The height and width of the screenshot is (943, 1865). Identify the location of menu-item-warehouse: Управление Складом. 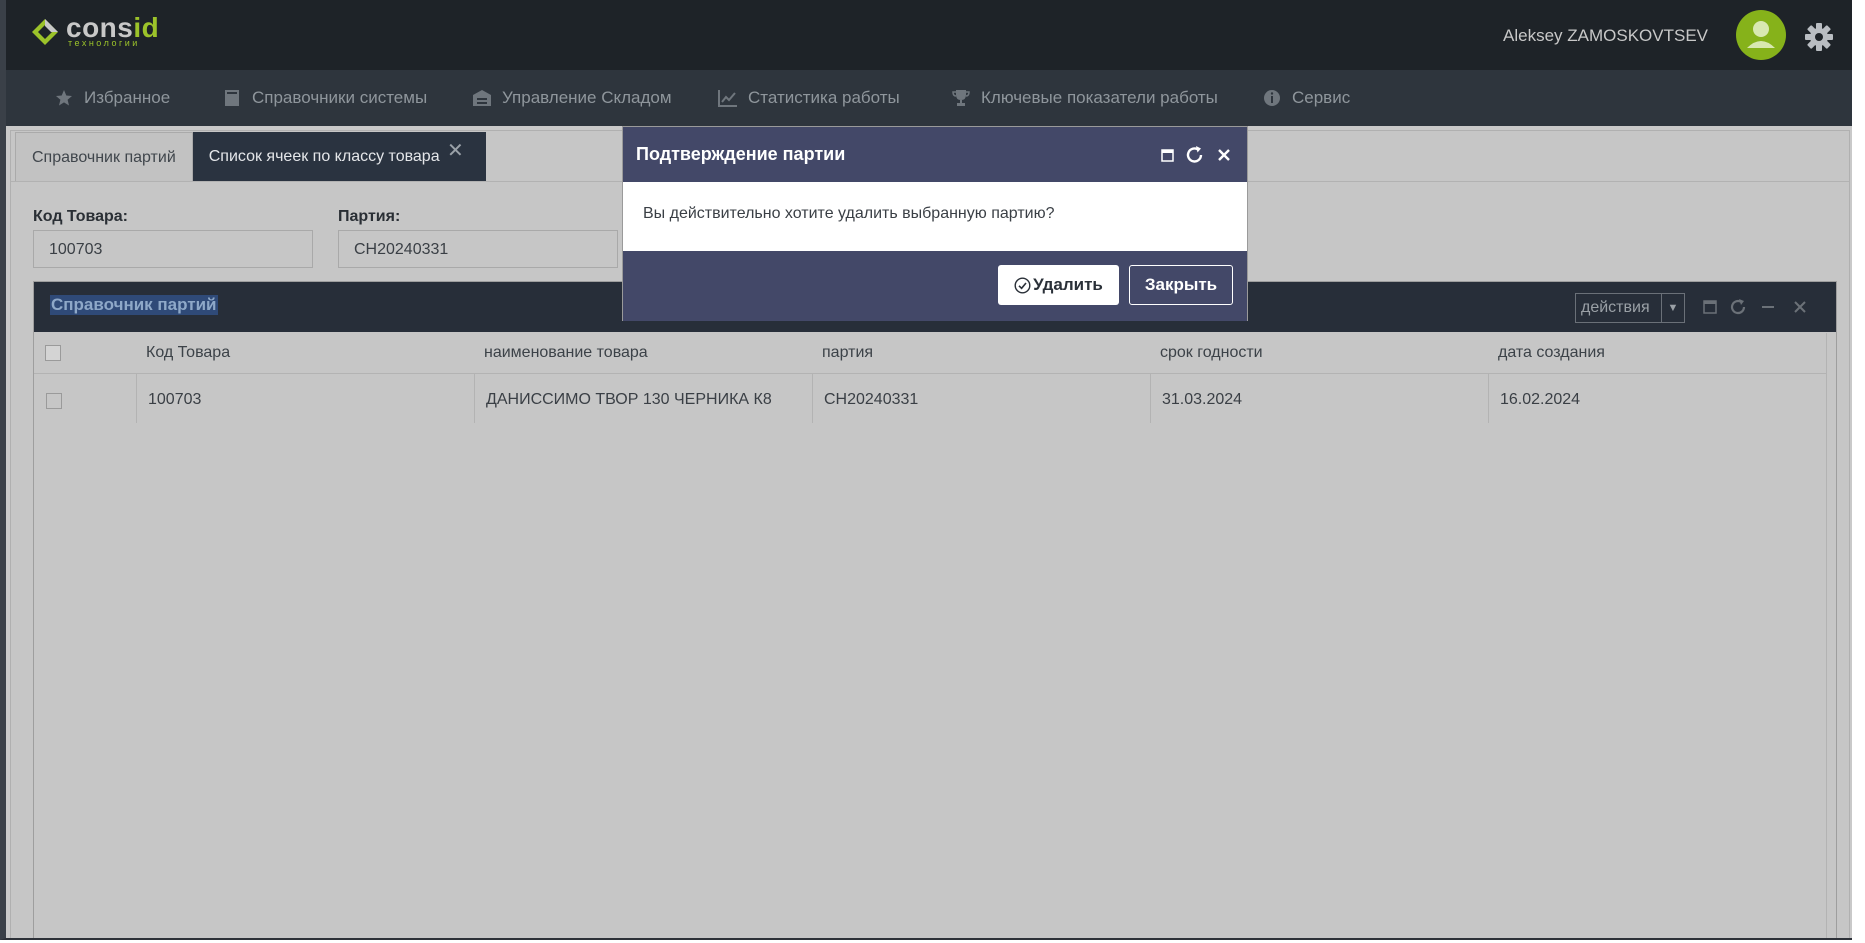
(572, 98).